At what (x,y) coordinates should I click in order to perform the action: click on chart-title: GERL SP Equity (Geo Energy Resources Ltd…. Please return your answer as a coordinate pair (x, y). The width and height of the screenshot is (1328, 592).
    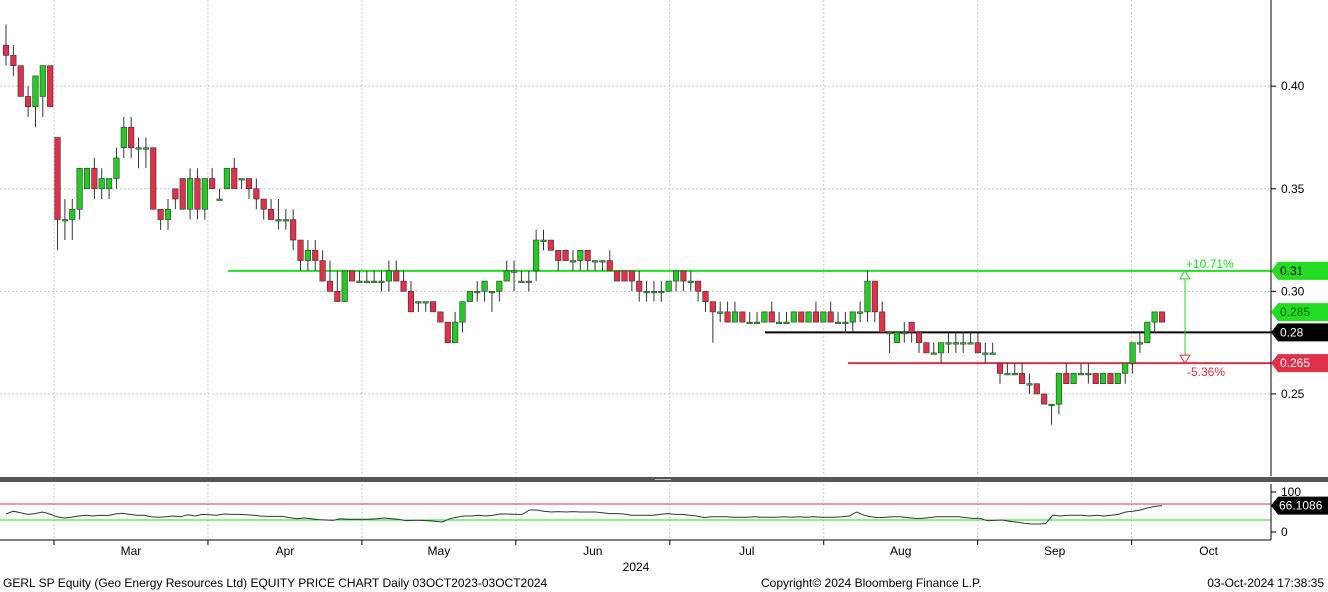
    Looking at the image, I should click on (275, 583).